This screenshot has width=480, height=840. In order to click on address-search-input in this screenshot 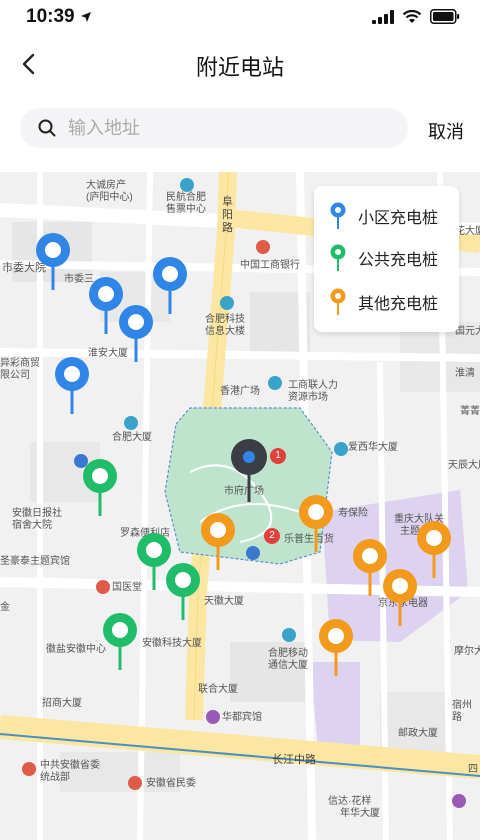, I will do `click(218, 128)`.